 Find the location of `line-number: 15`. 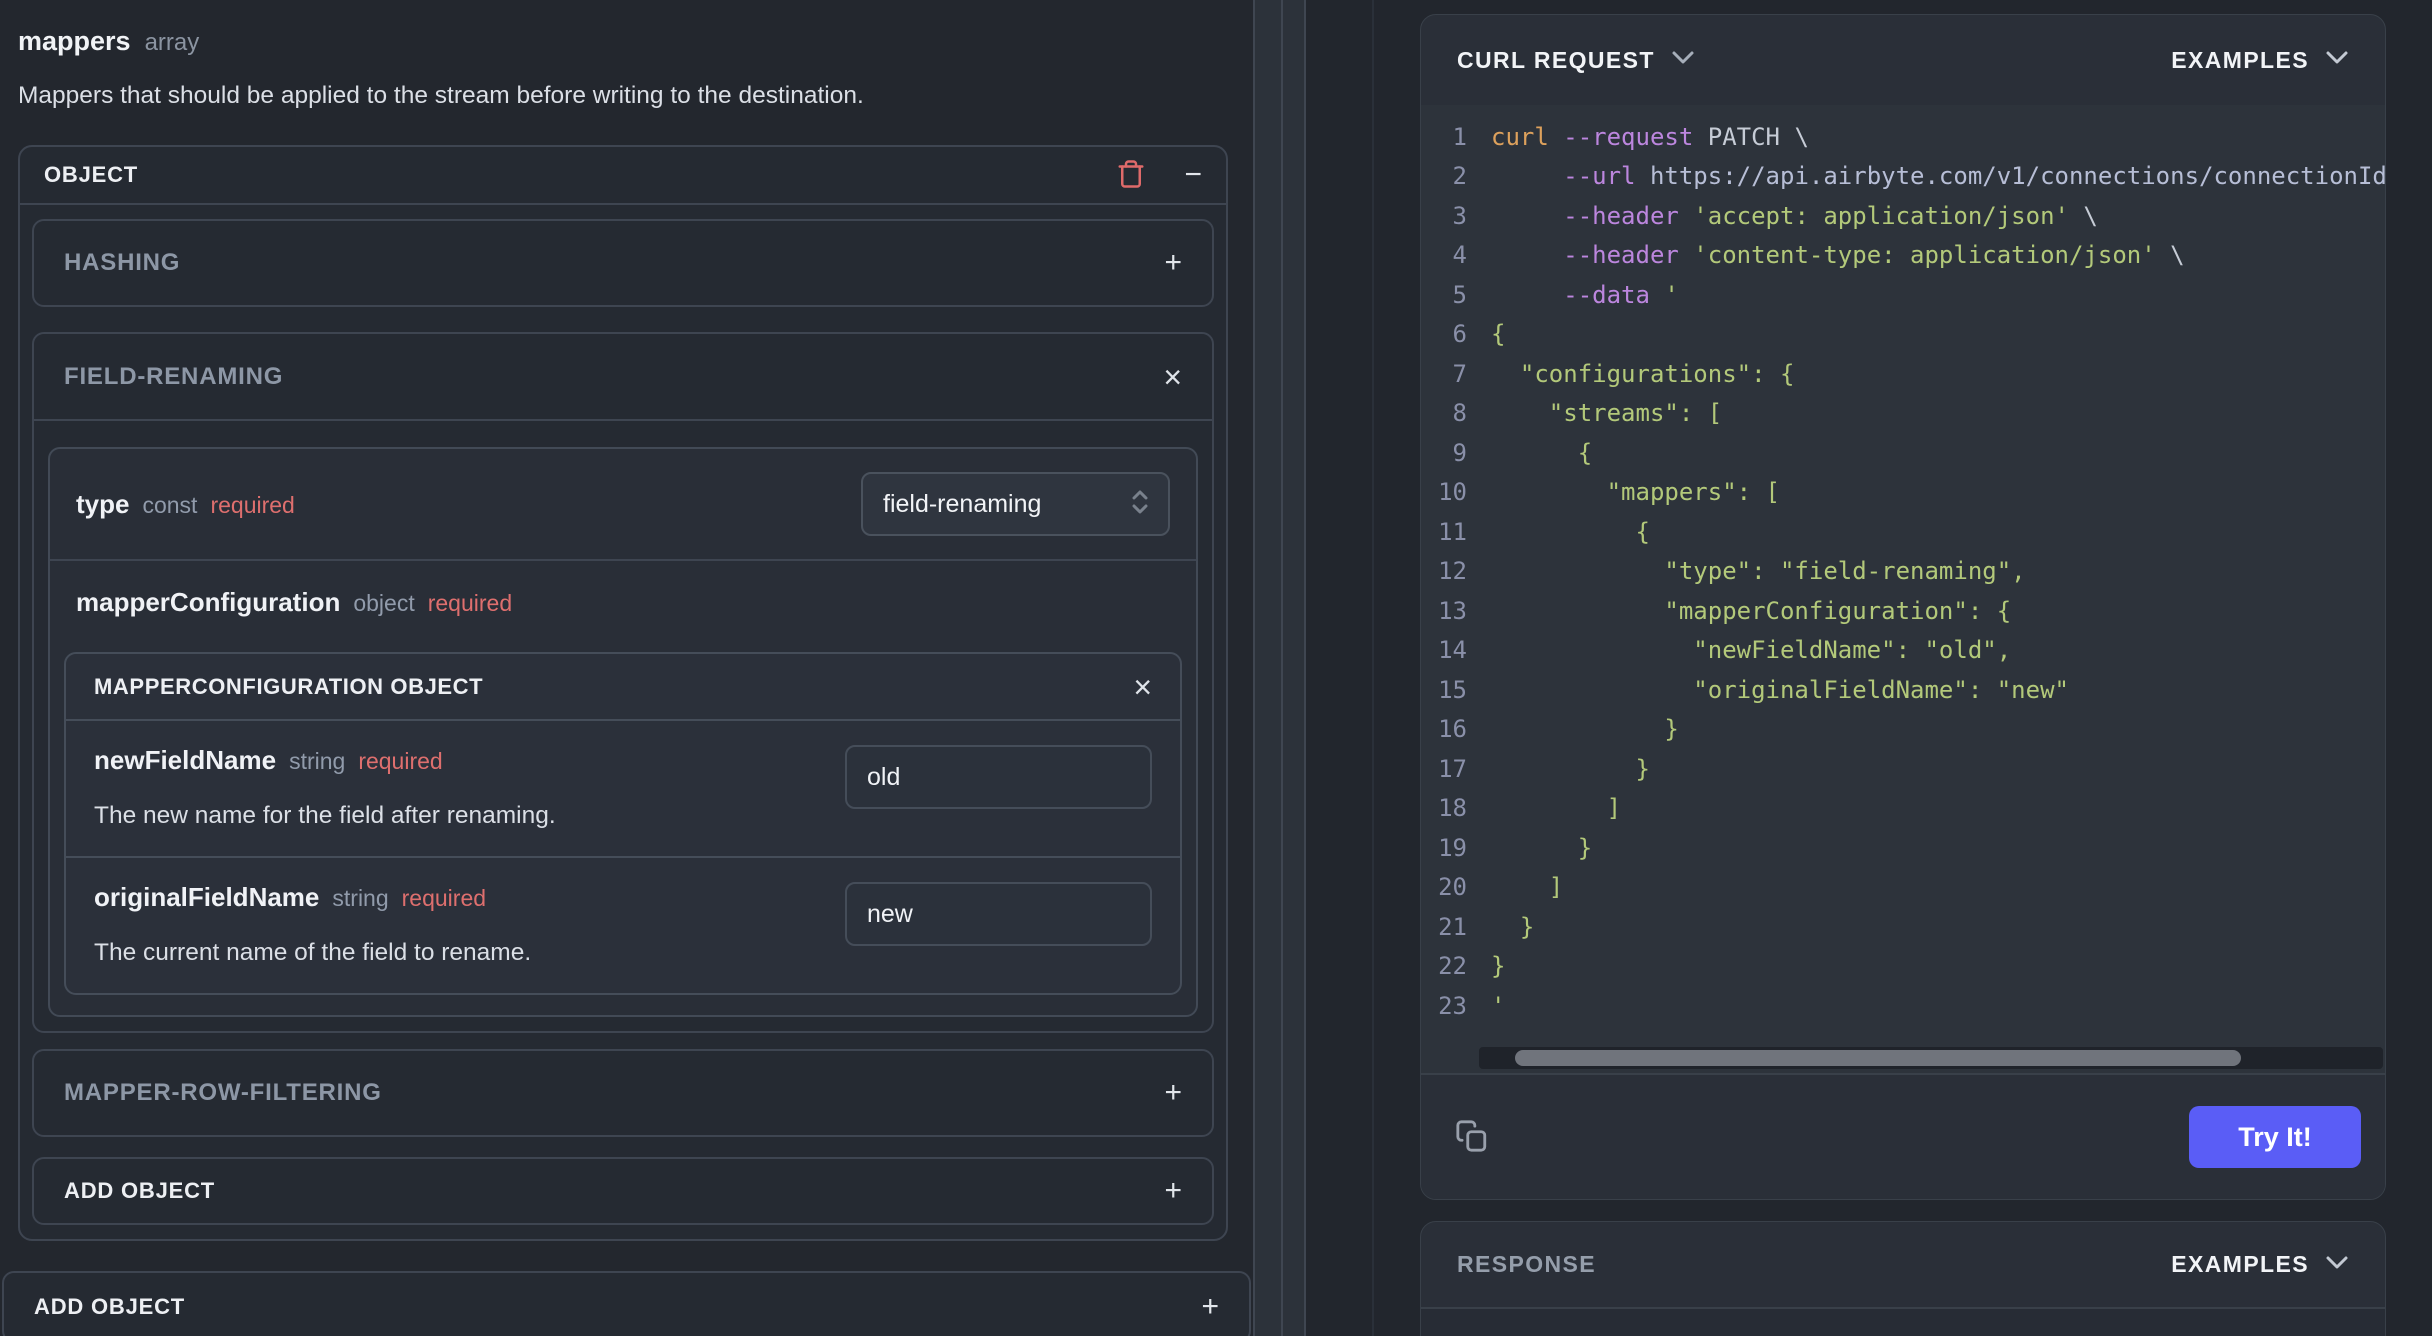

line-number: 15 is located at coordinates (1452, 689).